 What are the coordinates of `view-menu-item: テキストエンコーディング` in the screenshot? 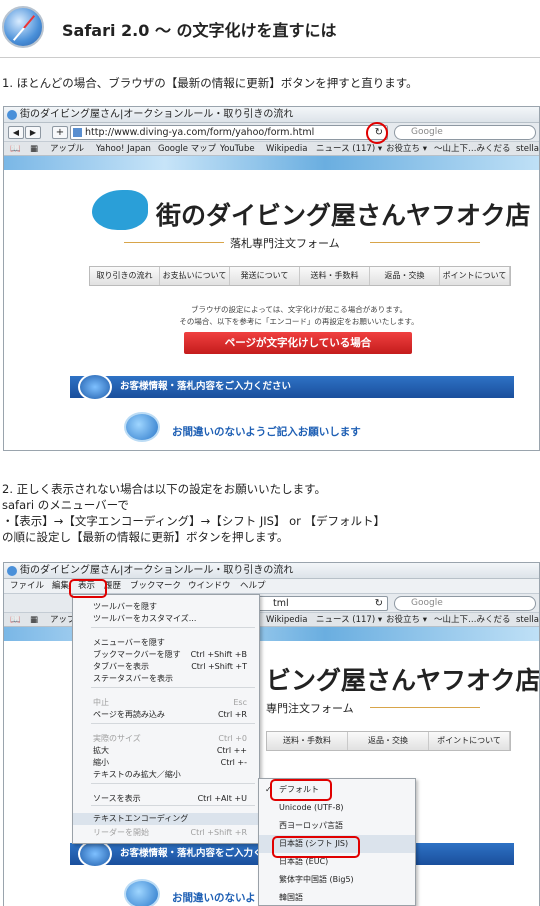 It's located at (166, 819).